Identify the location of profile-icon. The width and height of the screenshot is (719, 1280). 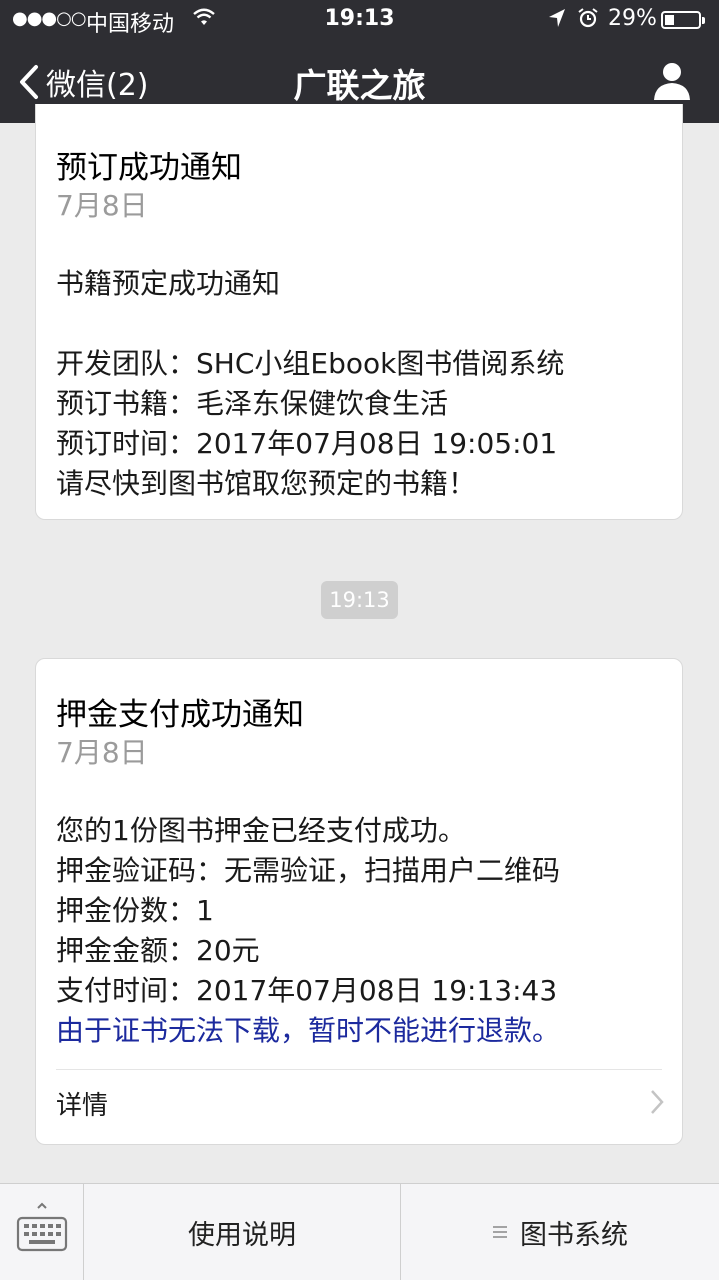
(672, 81).